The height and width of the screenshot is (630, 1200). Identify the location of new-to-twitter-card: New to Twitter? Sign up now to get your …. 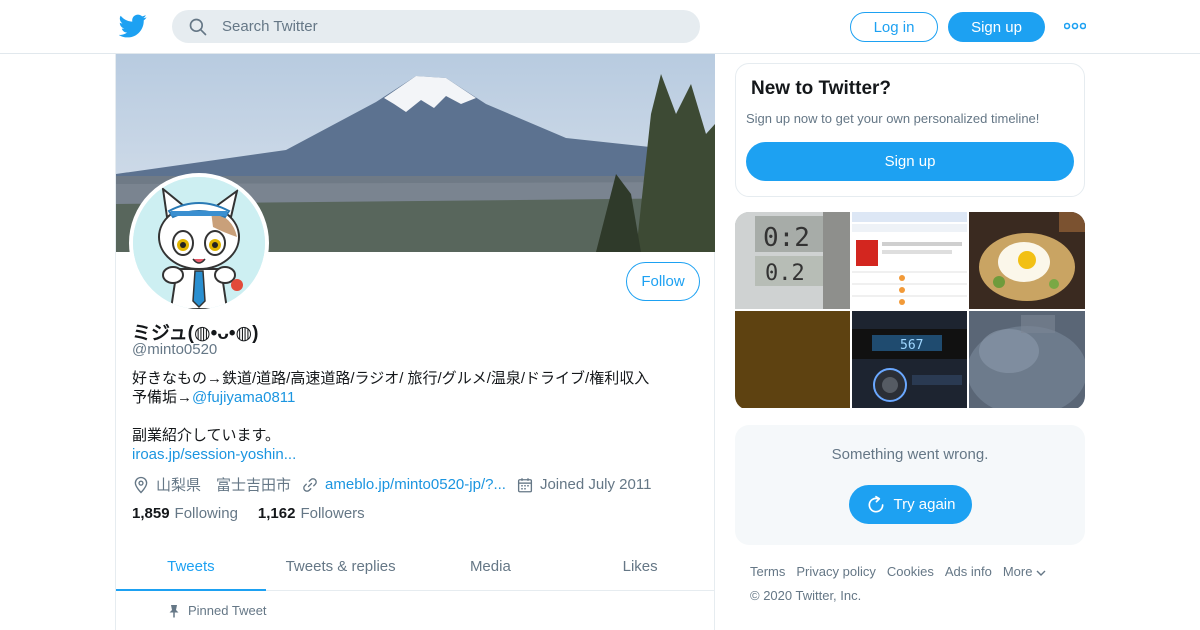
(910, 130).